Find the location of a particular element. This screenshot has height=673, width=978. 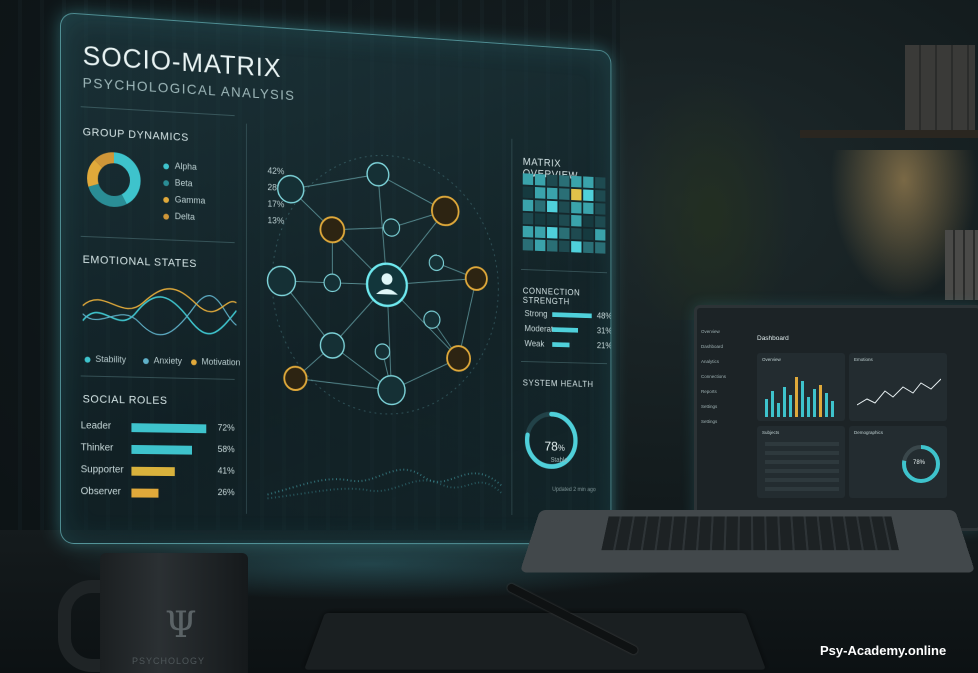

card-title: Subjects is located at coordinates (770, 432).